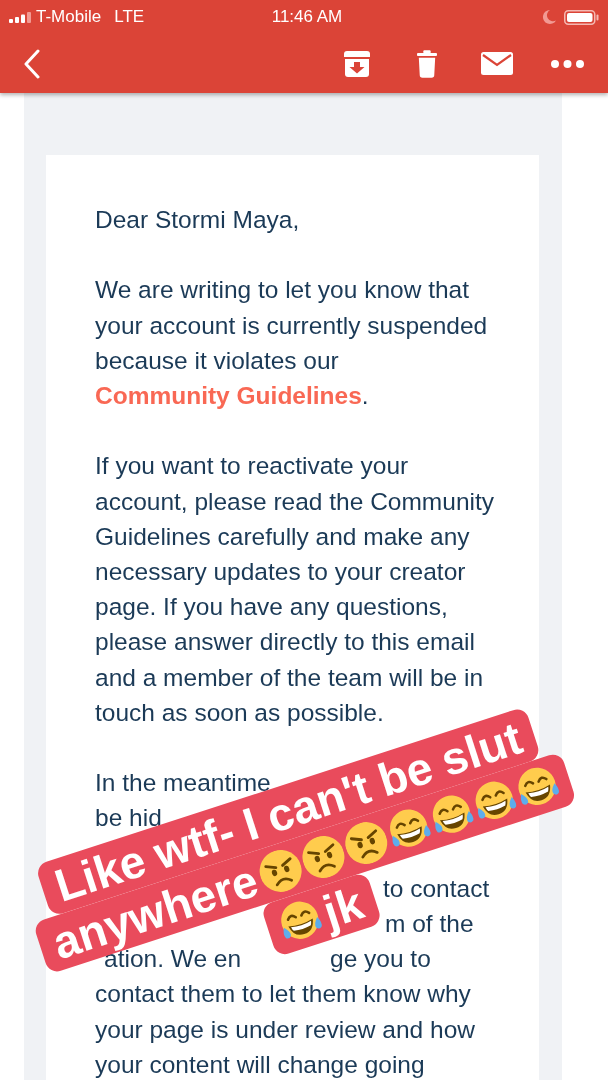 This screenshot has height=1080, width=608. I want to click on more-options-icon, so click(567, 63).